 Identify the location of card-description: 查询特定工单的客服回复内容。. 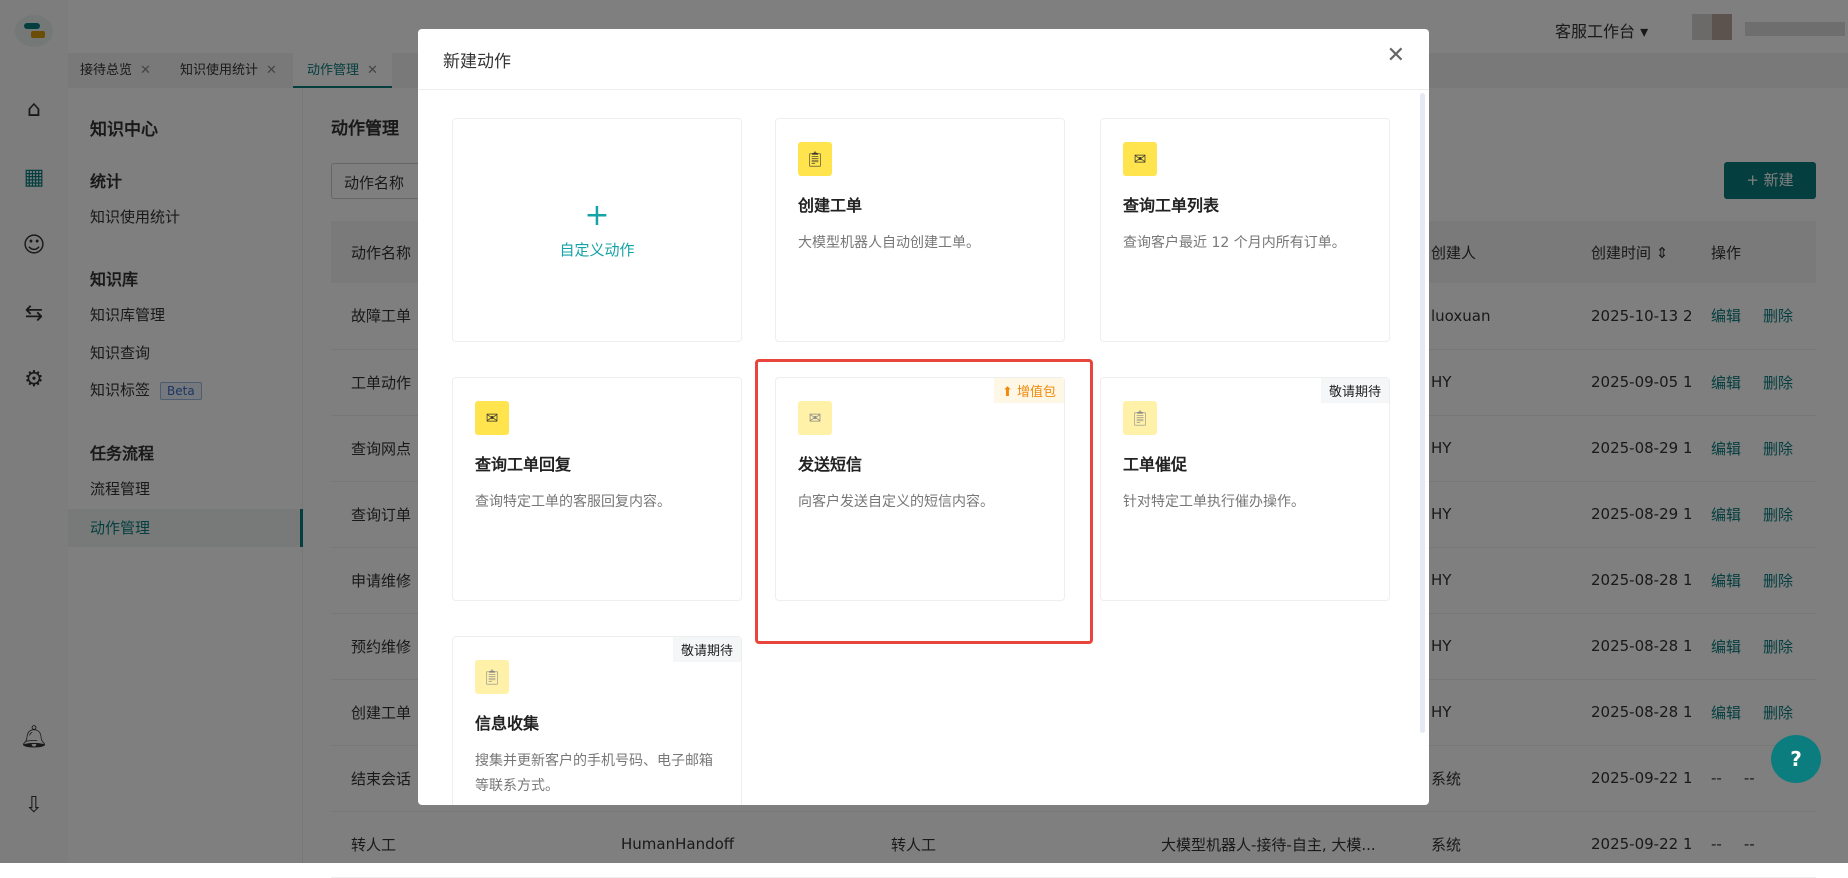
(573, 502).